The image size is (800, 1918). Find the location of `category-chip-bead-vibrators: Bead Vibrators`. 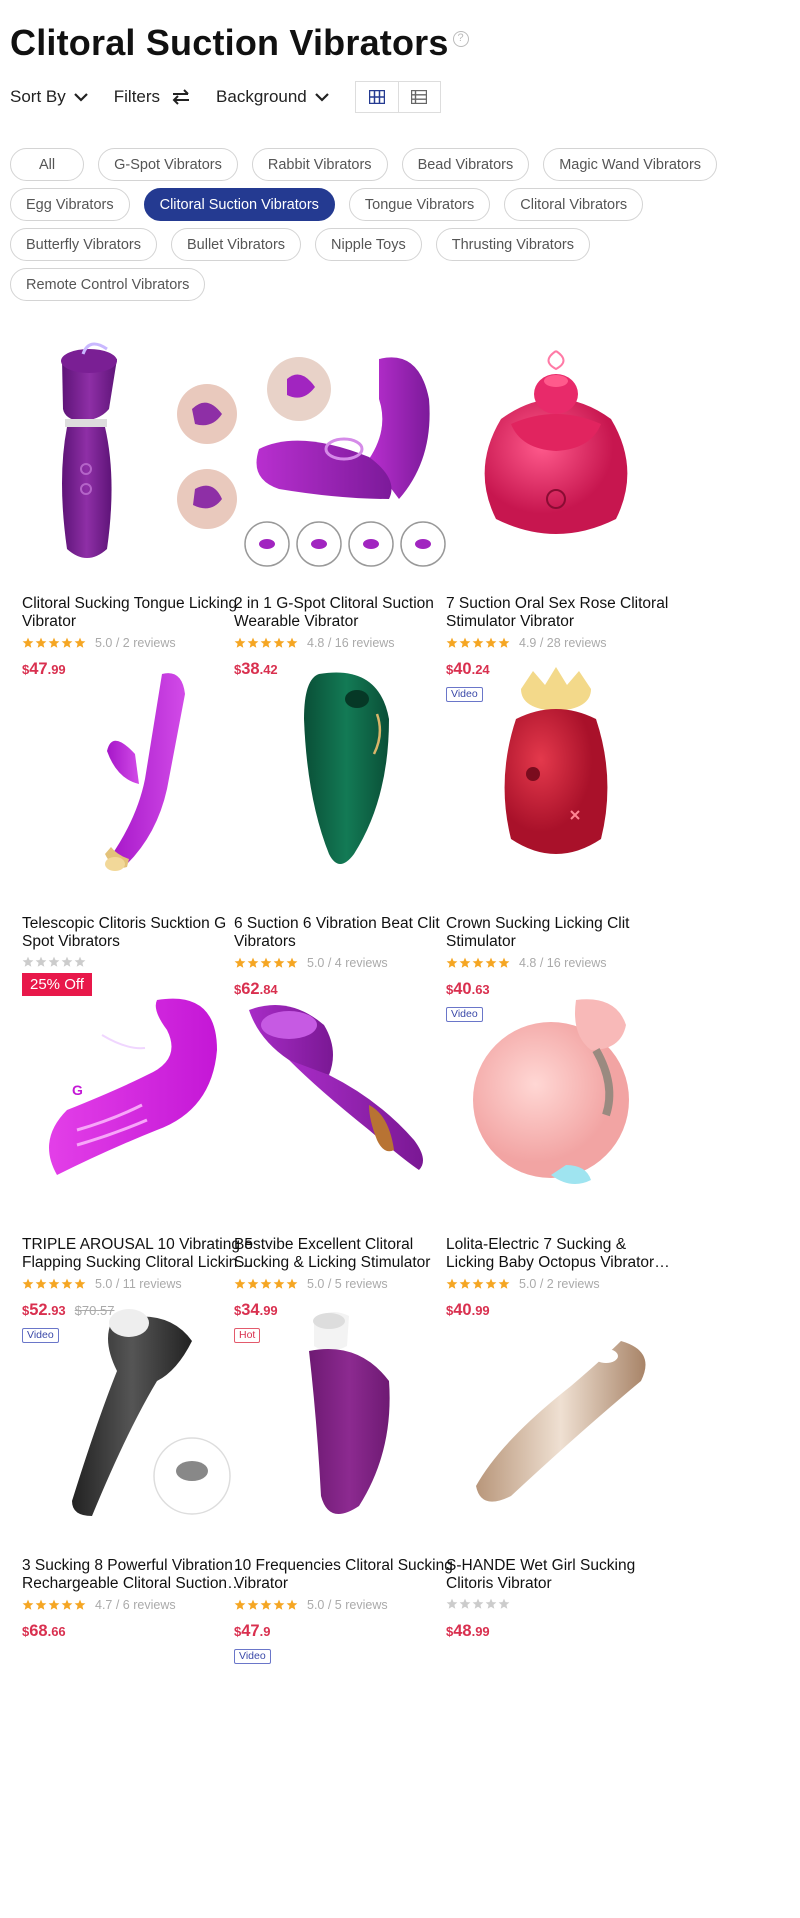

category-chip-bead-vibrators: Bead Vibrators is located at coordinates (465, 164).